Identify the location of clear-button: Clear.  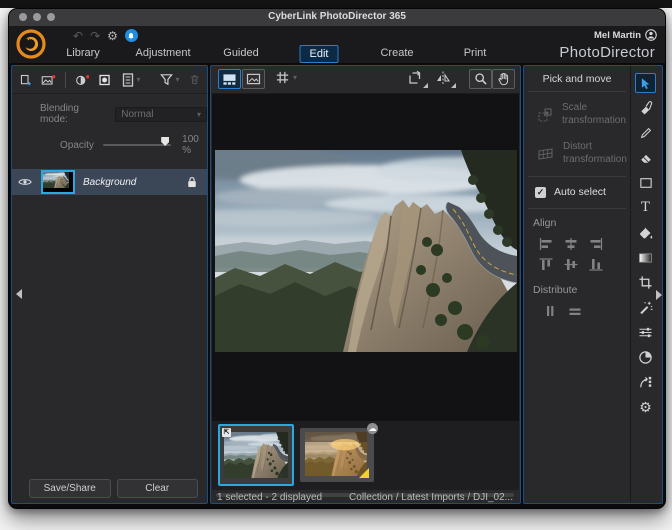
(157, 488).